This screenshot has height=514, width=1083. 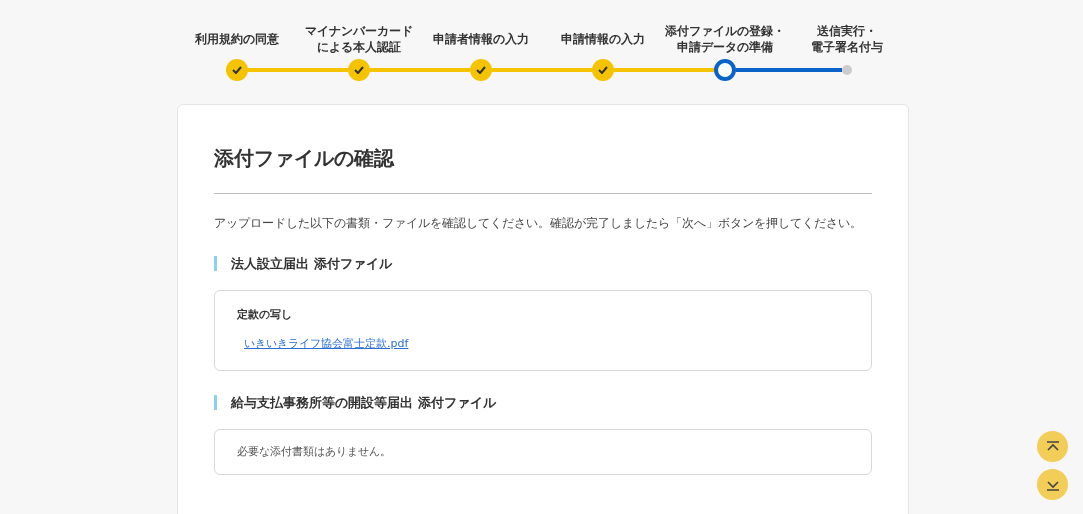 What do you see at coordinates (543, 402) in the screenshot?
I see `section-heading: 給与支払事務所等の開設等届出 添付ファイル` at bounding box center [543, 402].